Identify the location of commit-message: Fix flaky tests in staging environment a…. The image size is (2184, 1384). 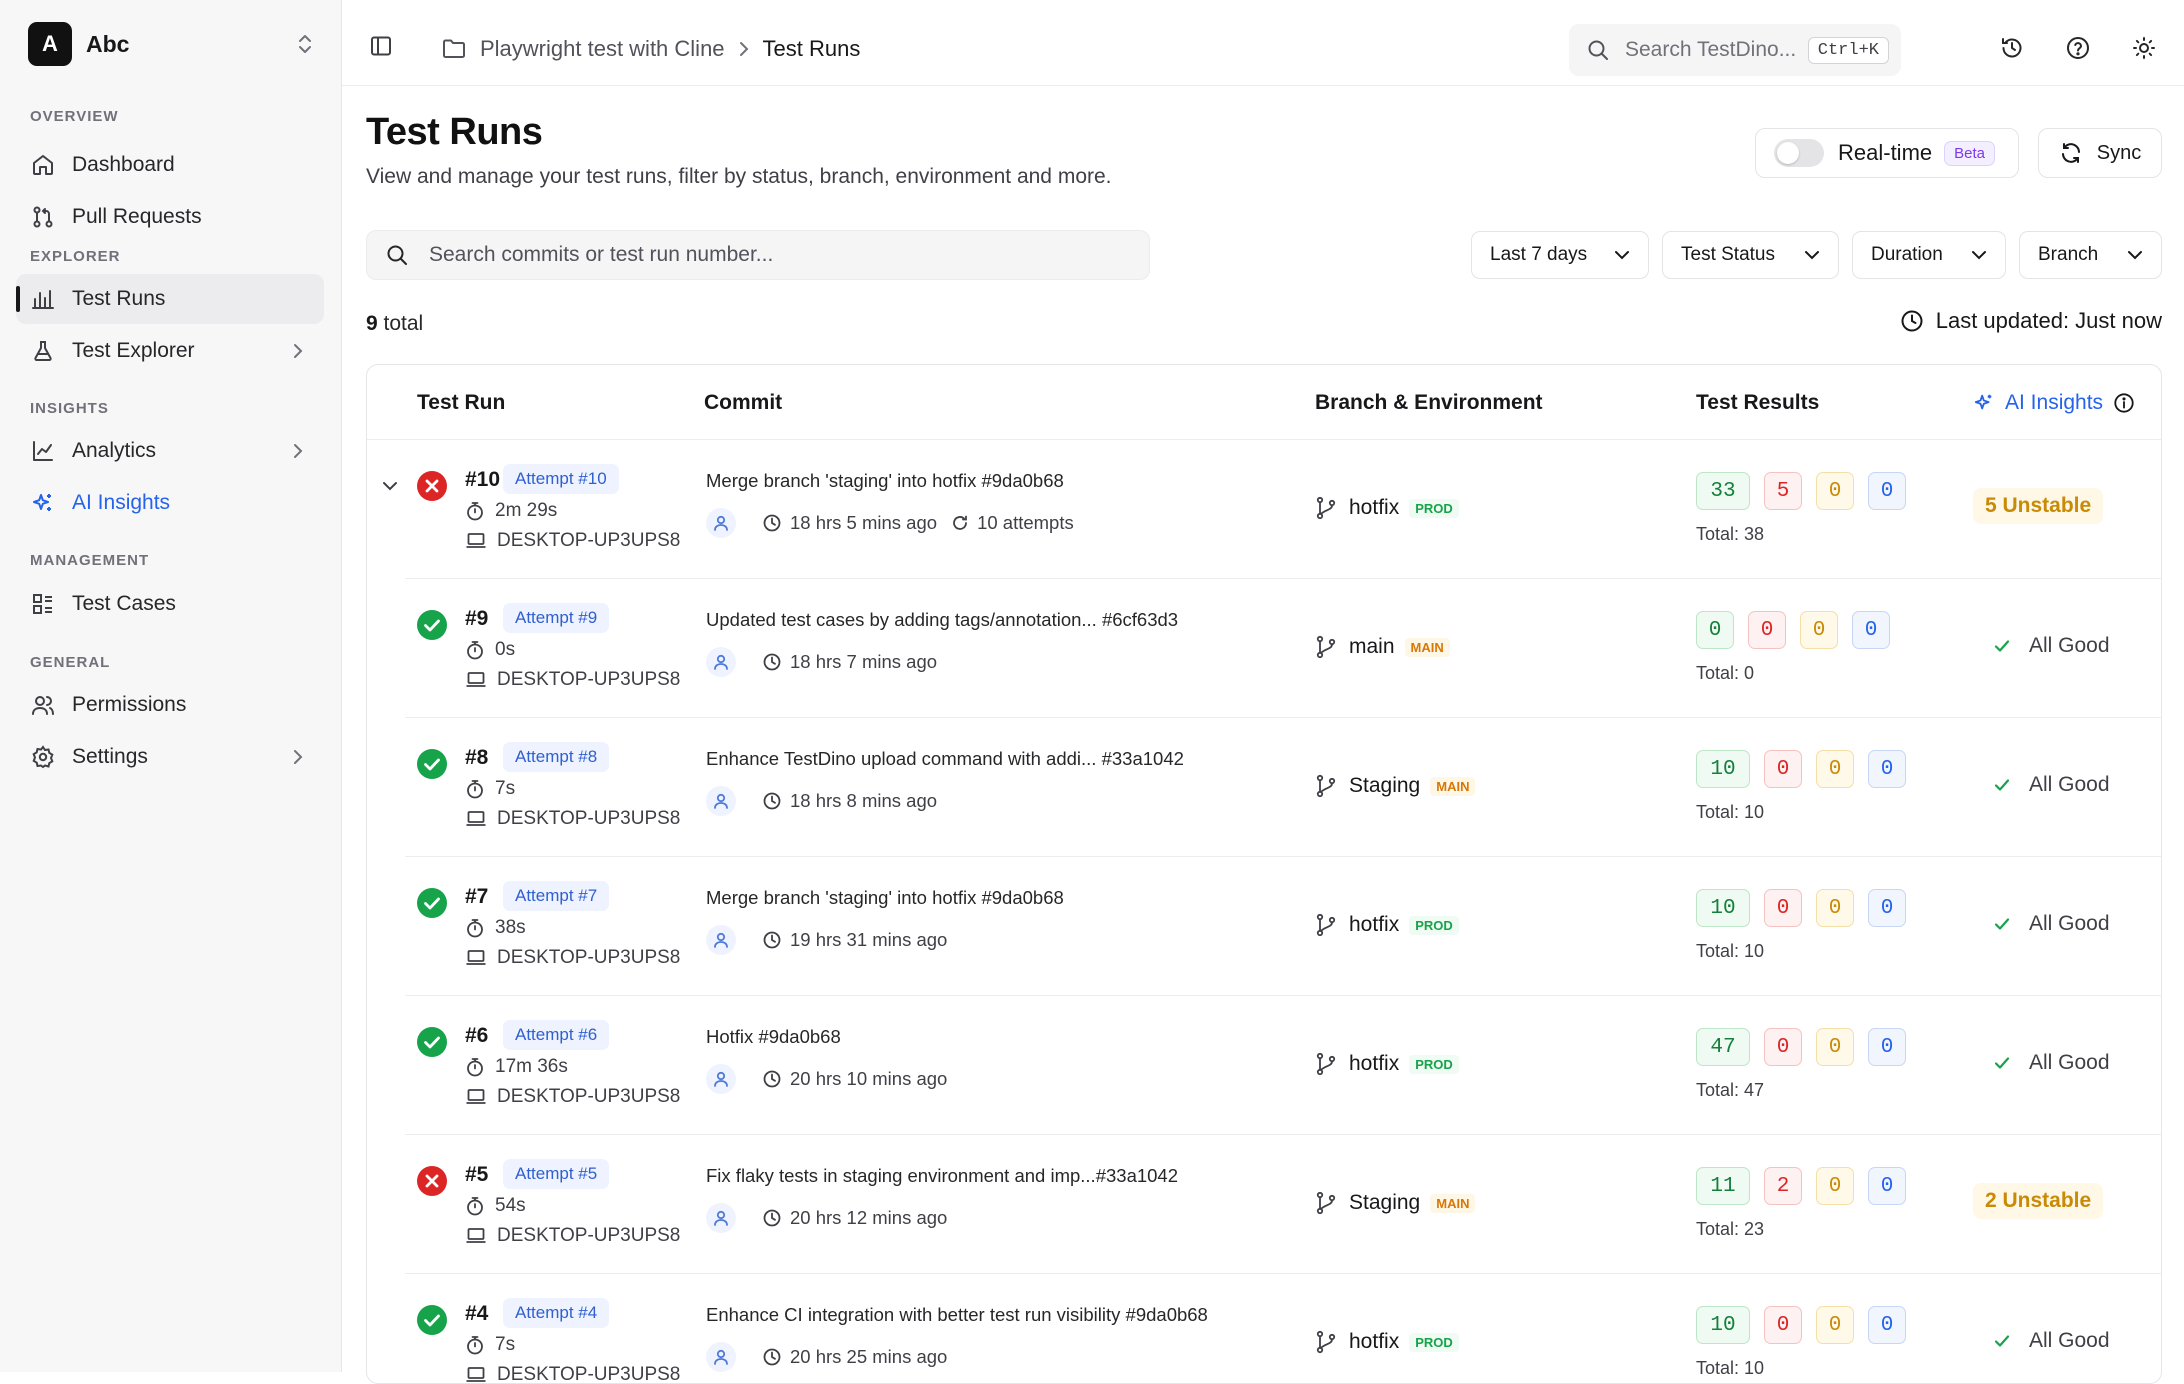
(942, 1176).